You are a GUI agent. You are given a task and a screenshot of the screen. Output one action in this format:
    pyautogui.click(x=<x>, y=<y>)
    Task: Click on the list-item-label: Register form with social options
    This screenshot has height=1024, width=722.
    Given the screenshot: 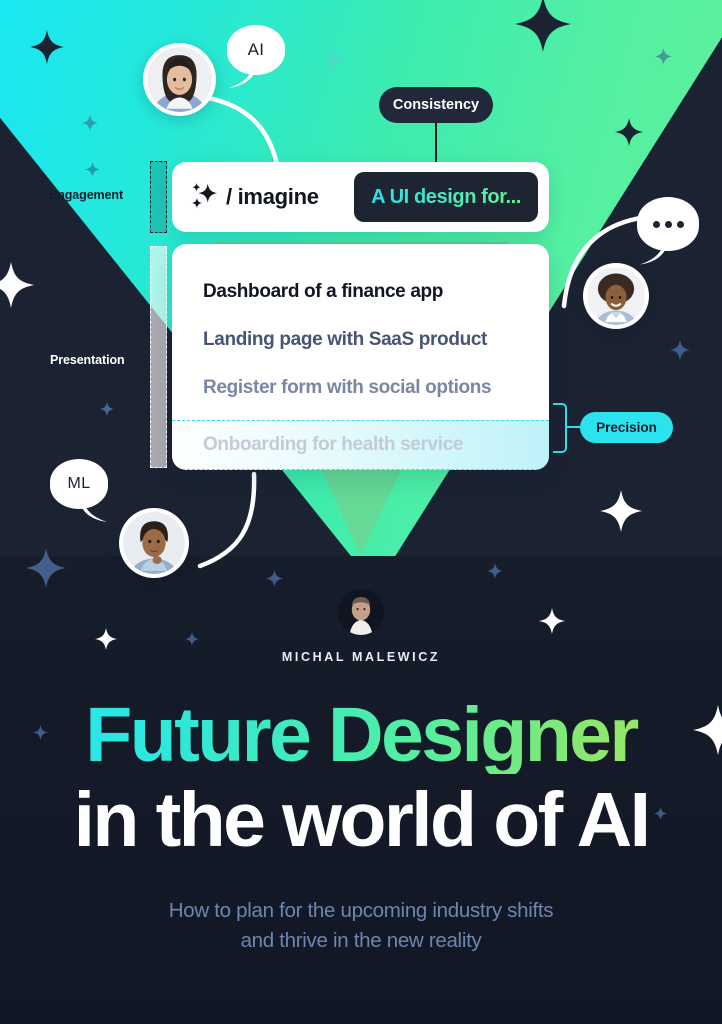 What is the action you would take?
    pyautogui.click(x=347, y=387)
    